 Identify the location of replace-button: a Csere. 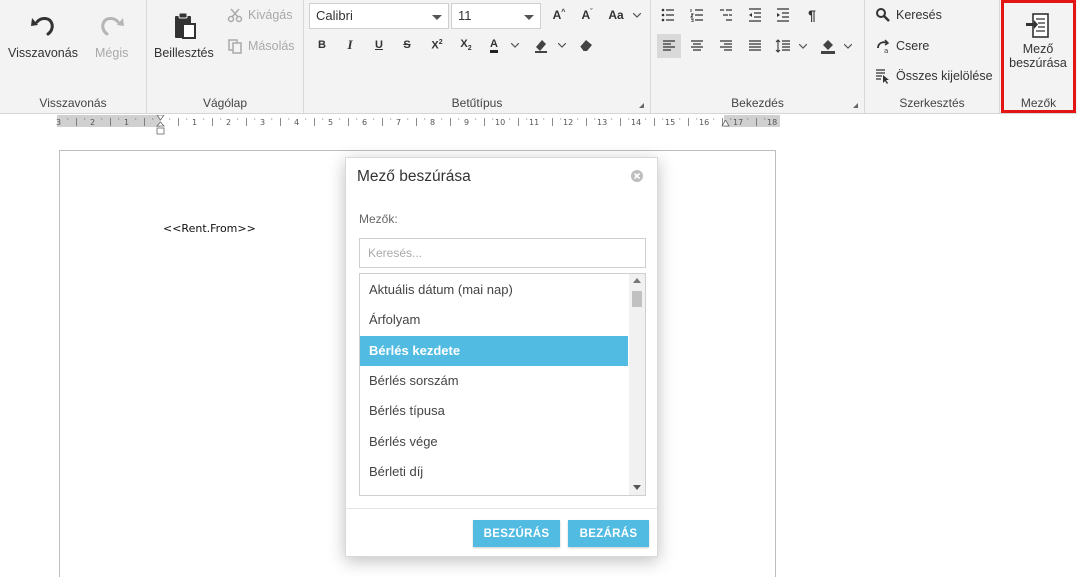
(902, 46).